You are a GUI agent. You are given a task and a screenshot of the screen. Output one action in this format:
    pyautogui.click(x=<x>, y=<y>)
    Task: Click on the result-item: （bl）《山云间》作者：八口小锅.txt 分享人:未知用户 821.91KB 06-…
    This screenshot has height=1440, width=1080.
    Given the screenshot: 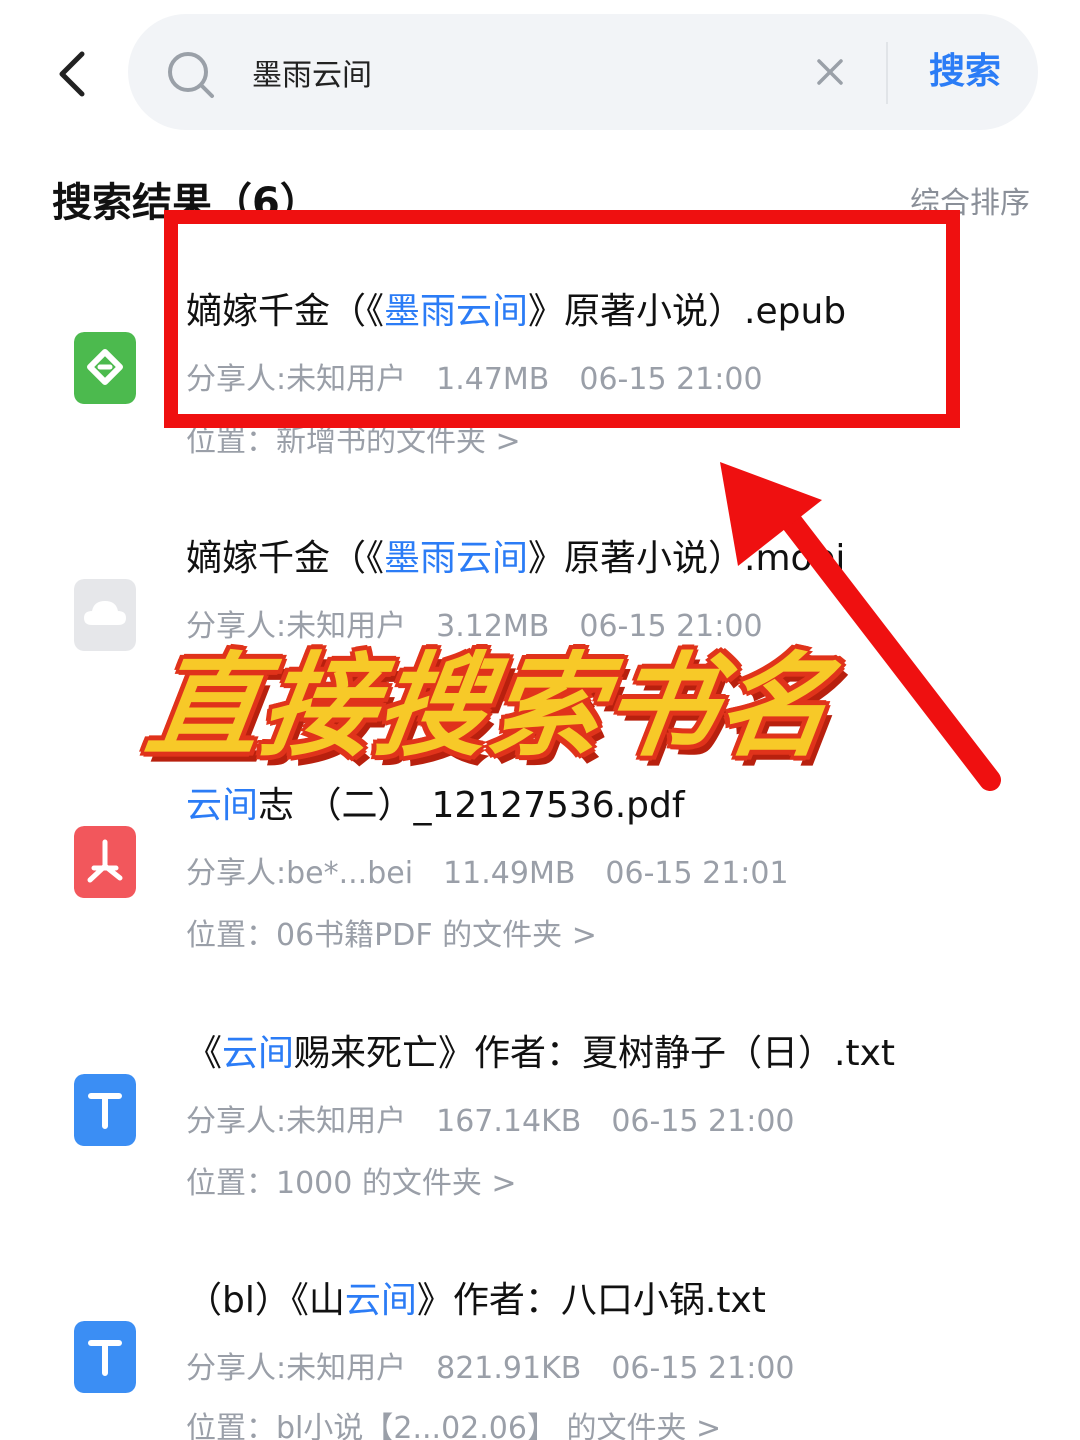 What is the action you would take?
    pyautogui.click(x=540, y=1349)
    